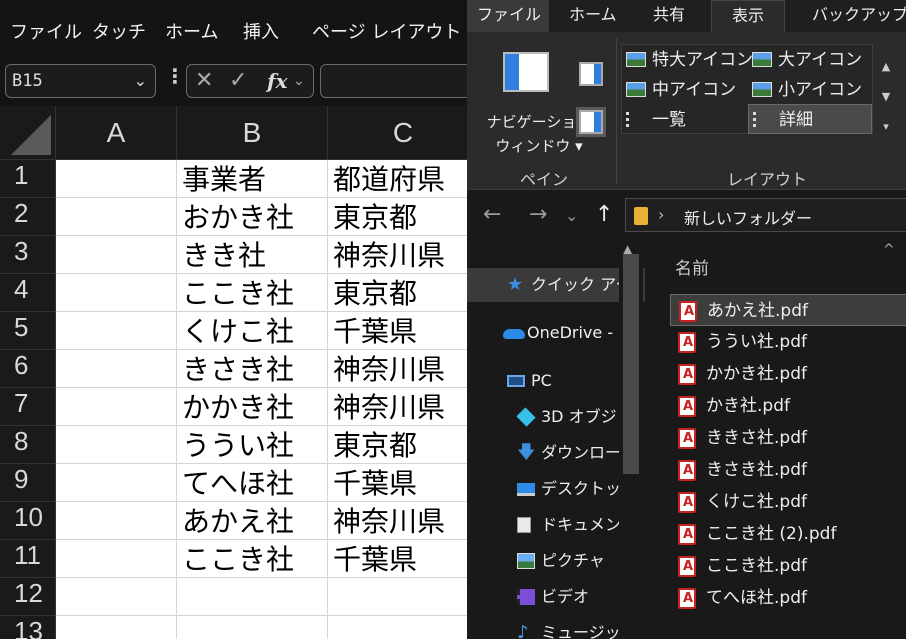  What do you see at coordinates (492, 214) in the screenshot?
I see `back-arrow-icon: ←` at bounding box center [492, 214].